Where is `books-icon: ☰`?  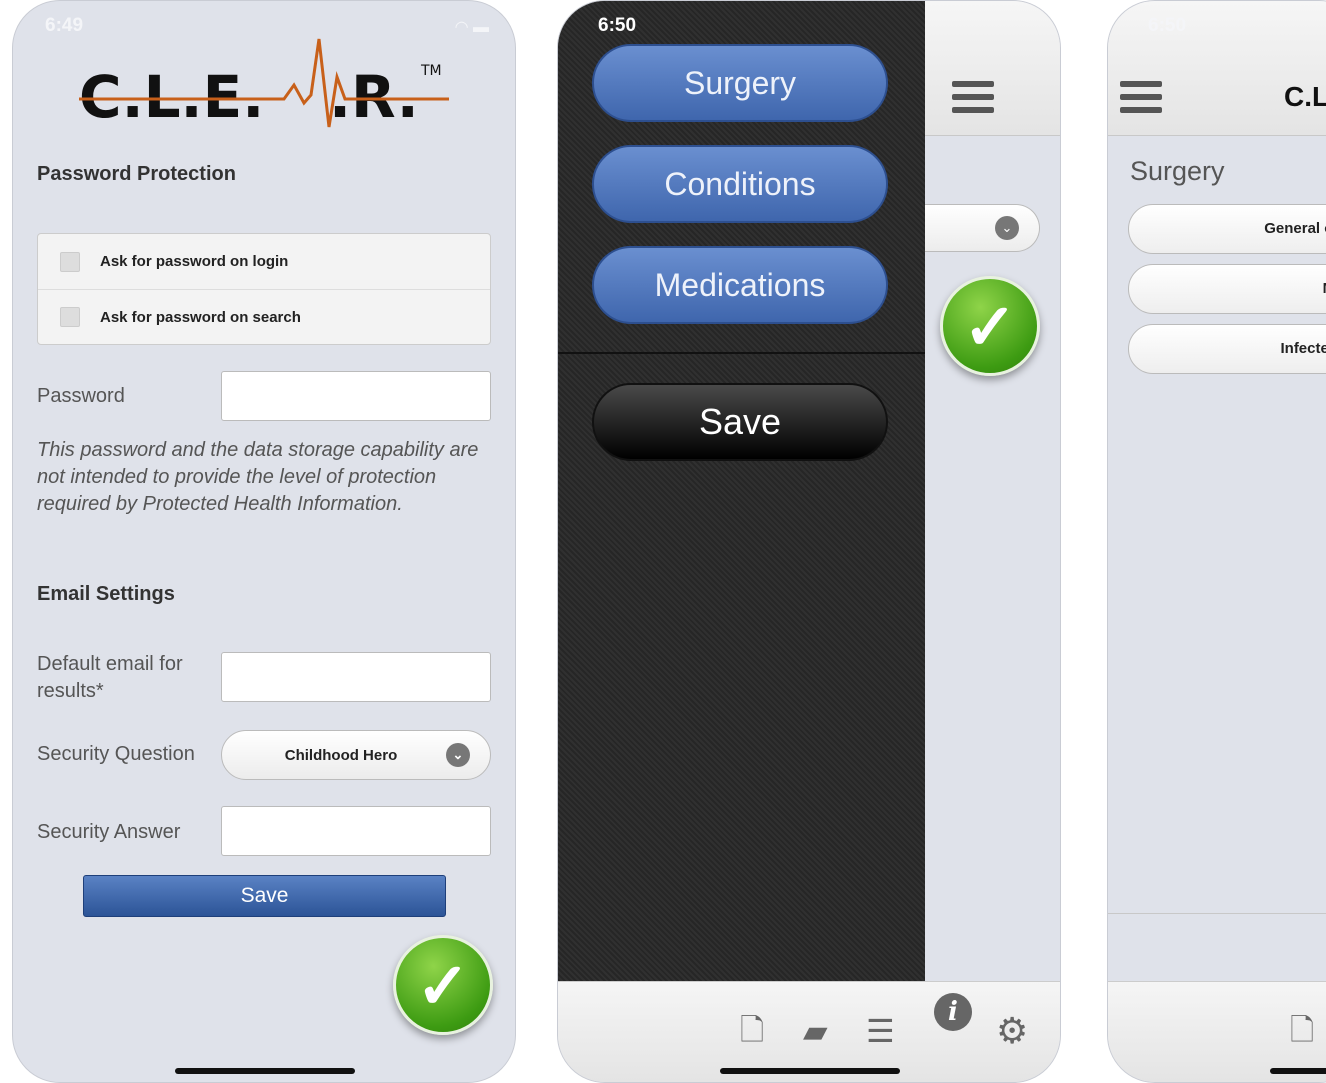 books-icon: ☰ is located at coordinates (880, 1031).